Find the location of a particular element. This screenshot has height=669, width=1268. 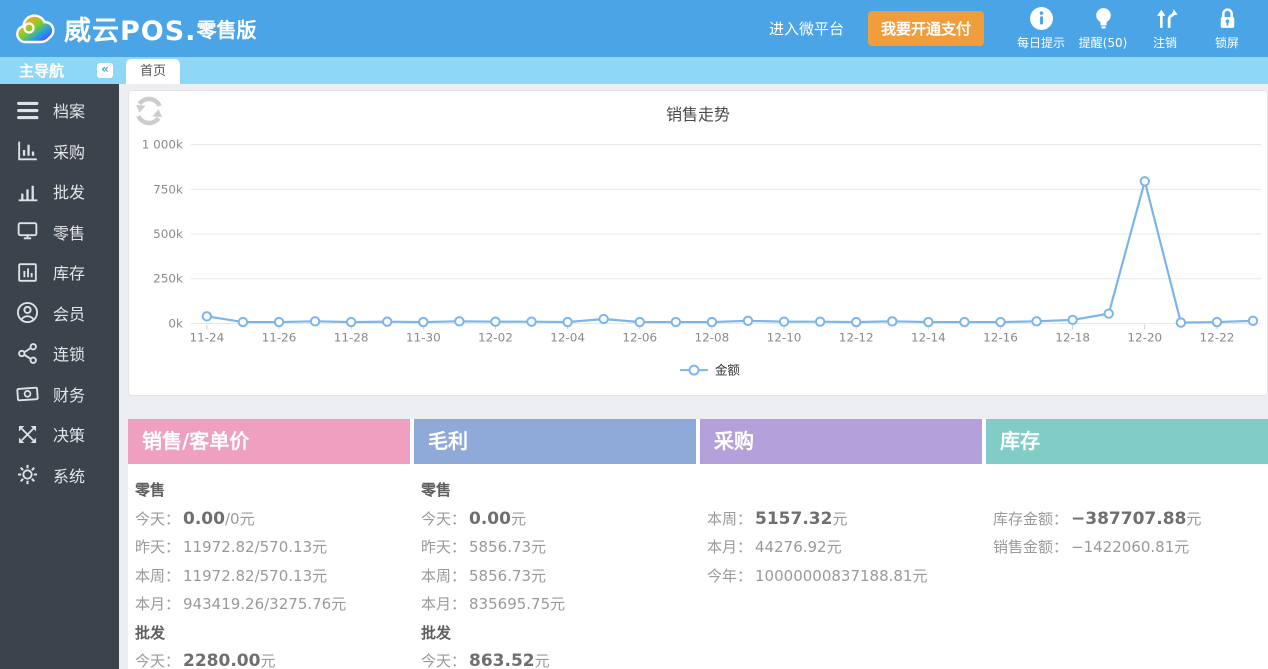

lock-icon is located at coordinates (1227, 18).